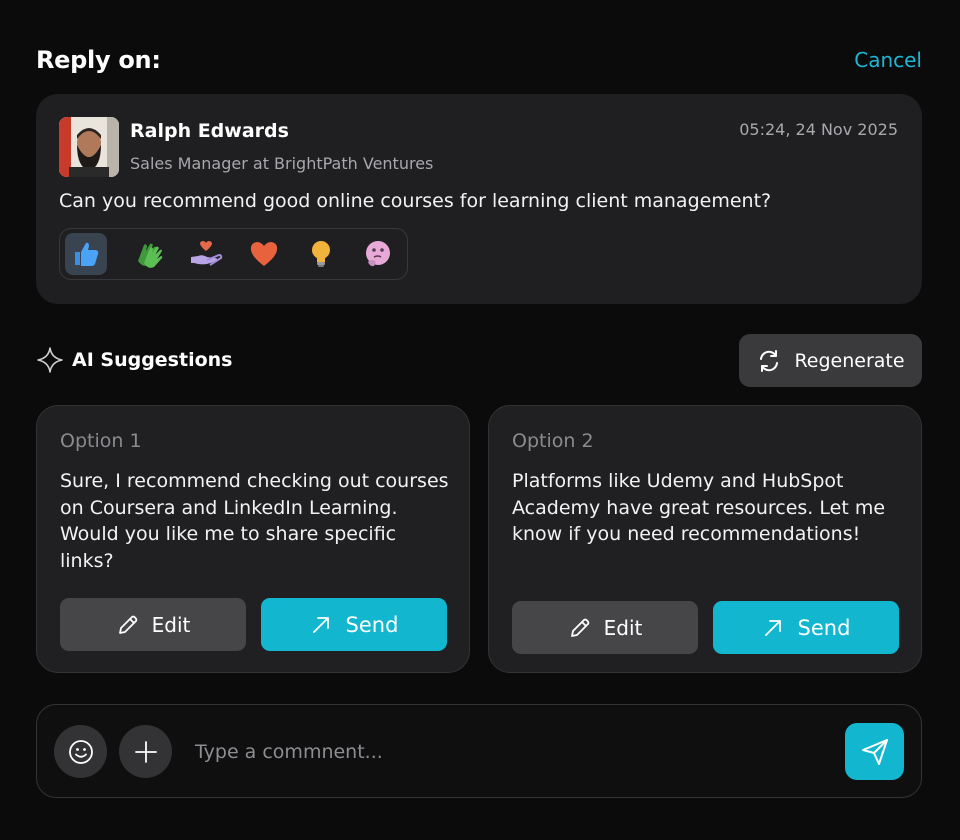  I want to click on smiley-icon, so click(80, 751).